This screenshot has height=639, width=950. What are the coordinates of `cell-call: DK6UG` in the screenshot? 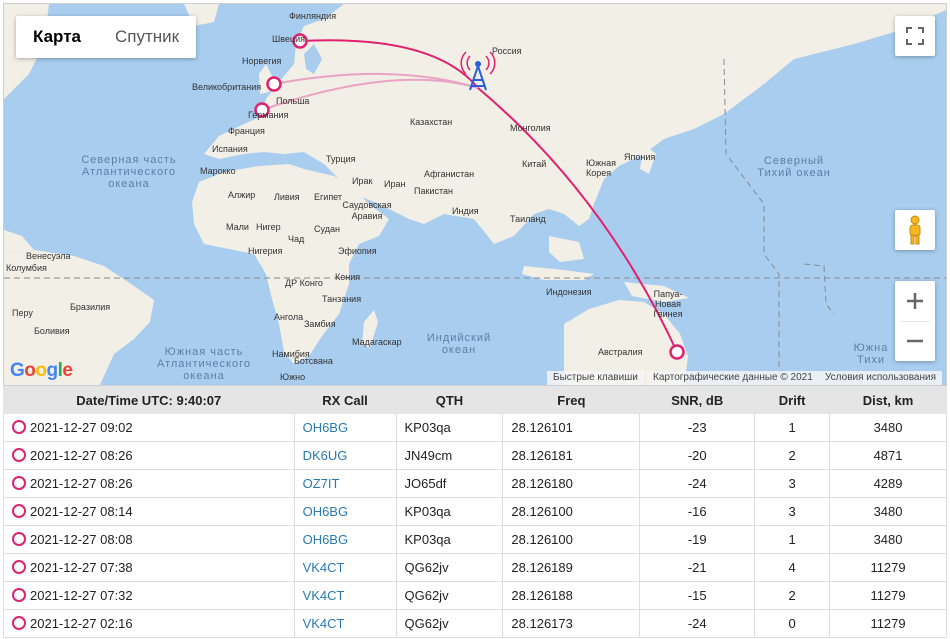 It's located at (345, 455).